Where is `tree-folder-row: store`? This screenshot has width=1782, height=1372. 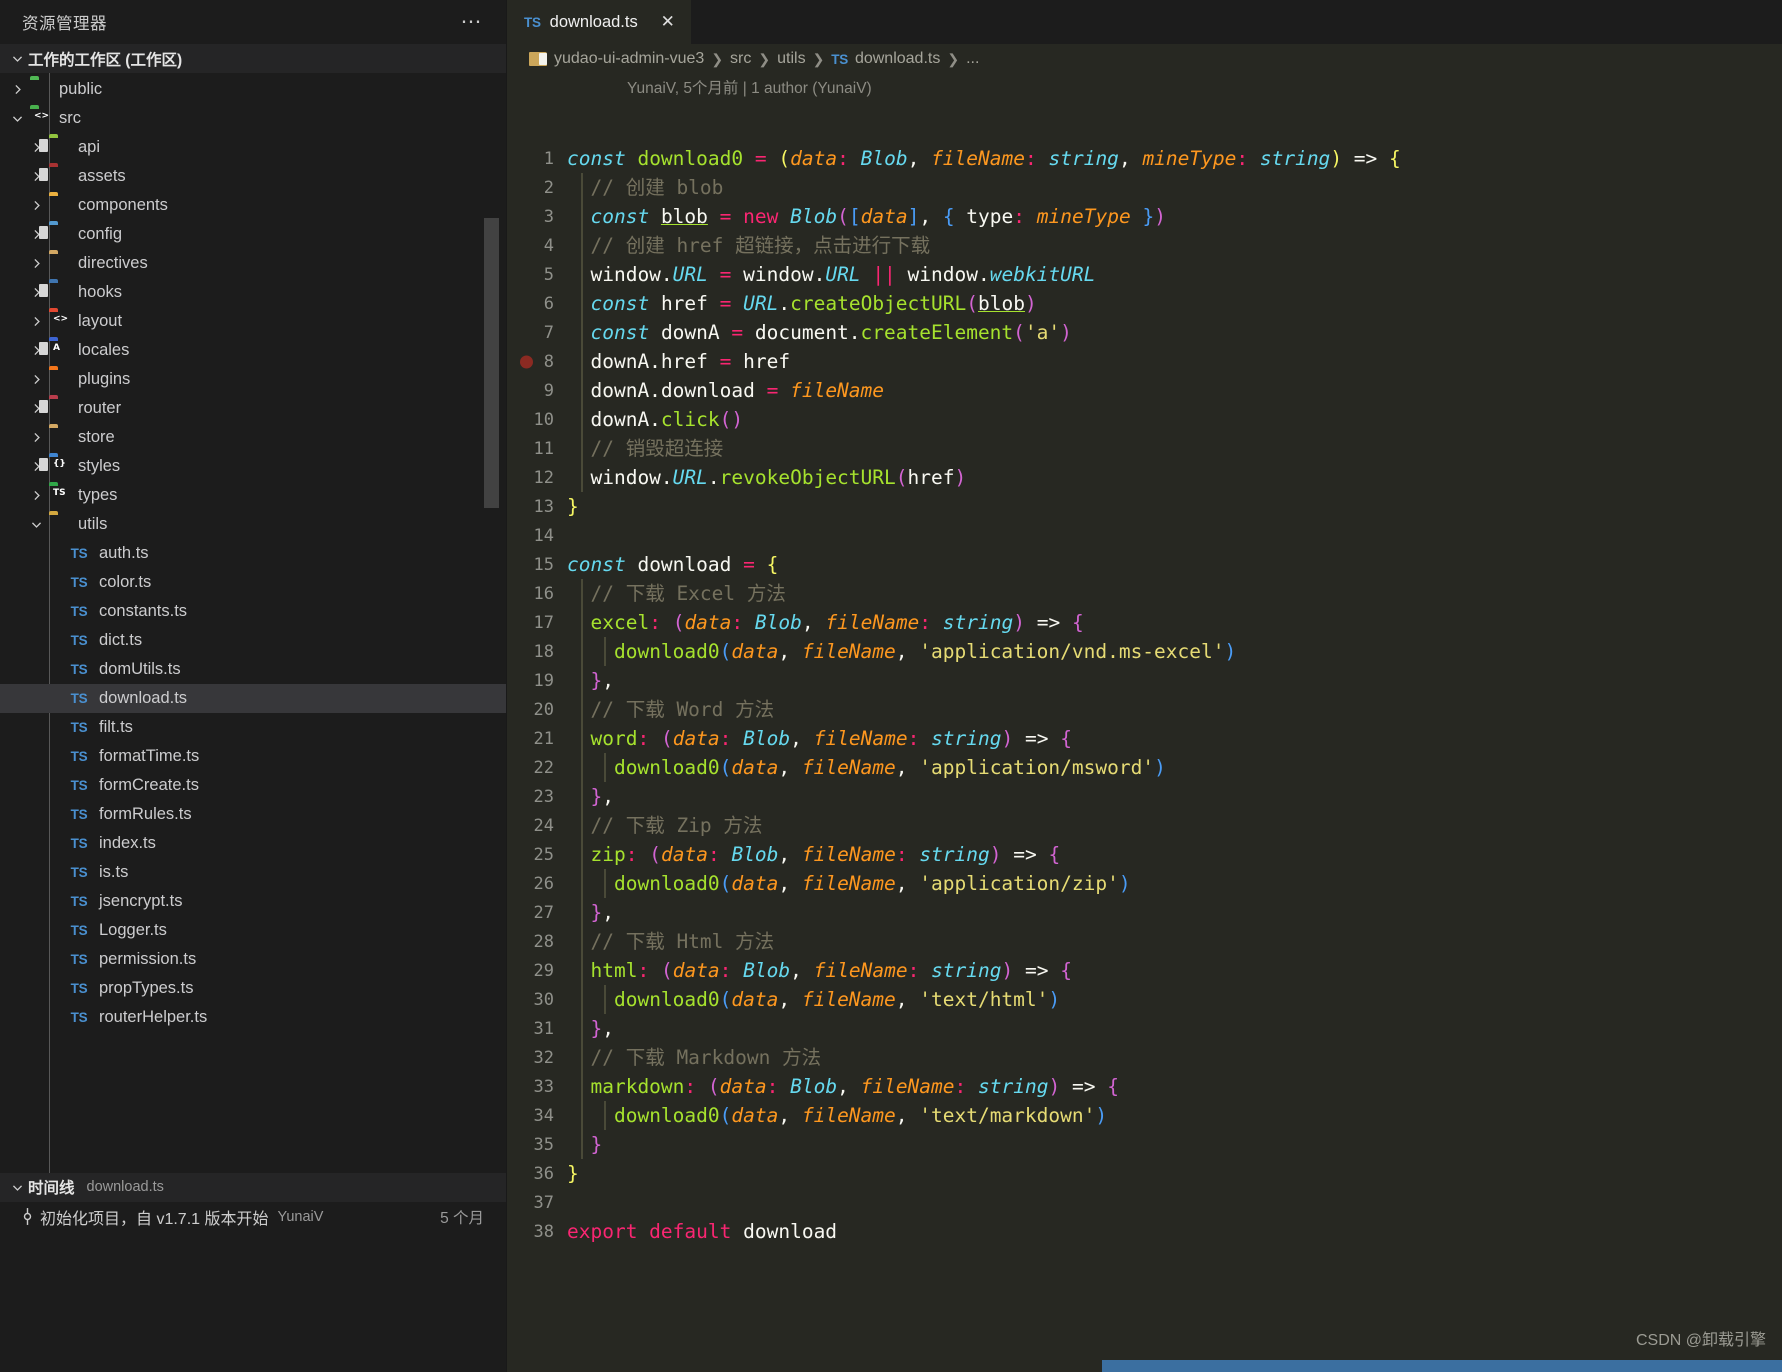
tree-folder-row: store is located at coordinates (253, 437).